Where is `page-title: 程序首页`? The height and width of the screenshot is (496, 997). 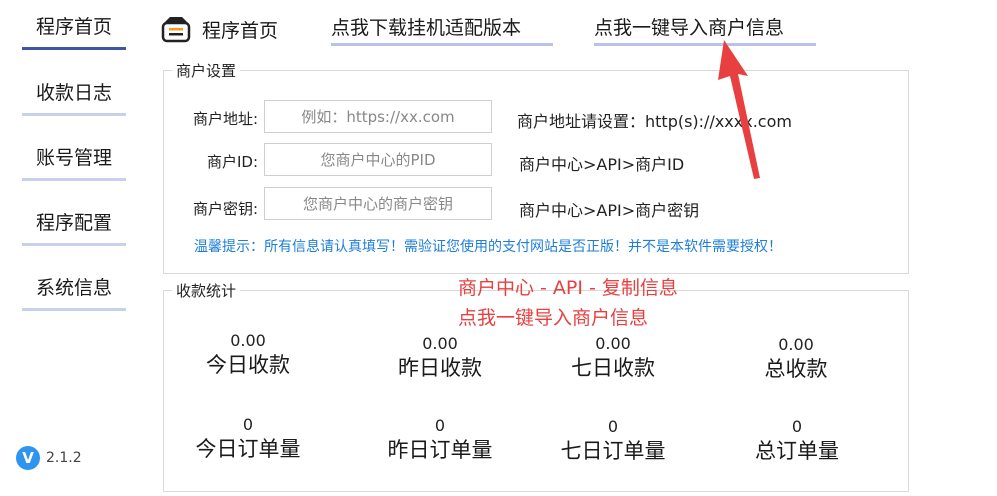
page-title: 程序首页 is located at coordinates (240, 30).